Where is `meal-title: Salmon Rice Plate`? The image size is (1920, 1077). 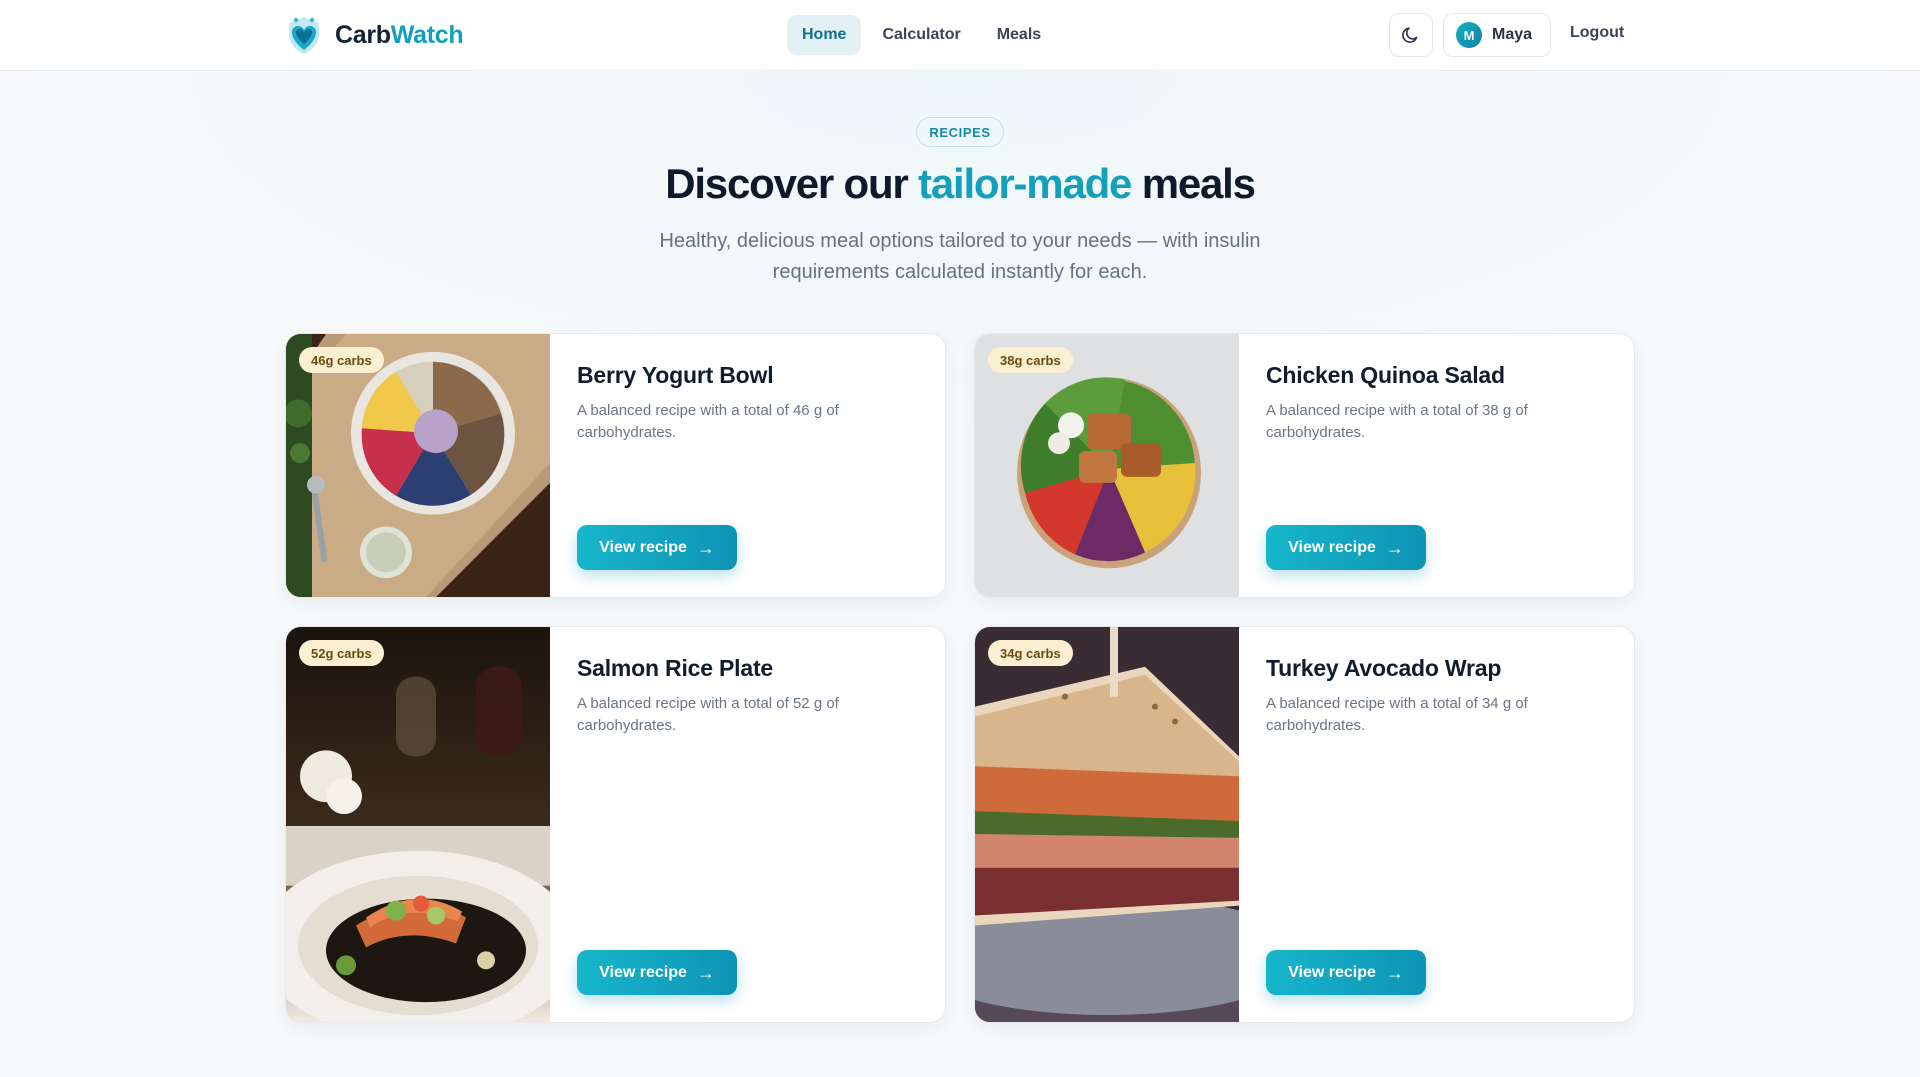 meal-title: Salmon Rice Plate is located at coordinates (675, 668).